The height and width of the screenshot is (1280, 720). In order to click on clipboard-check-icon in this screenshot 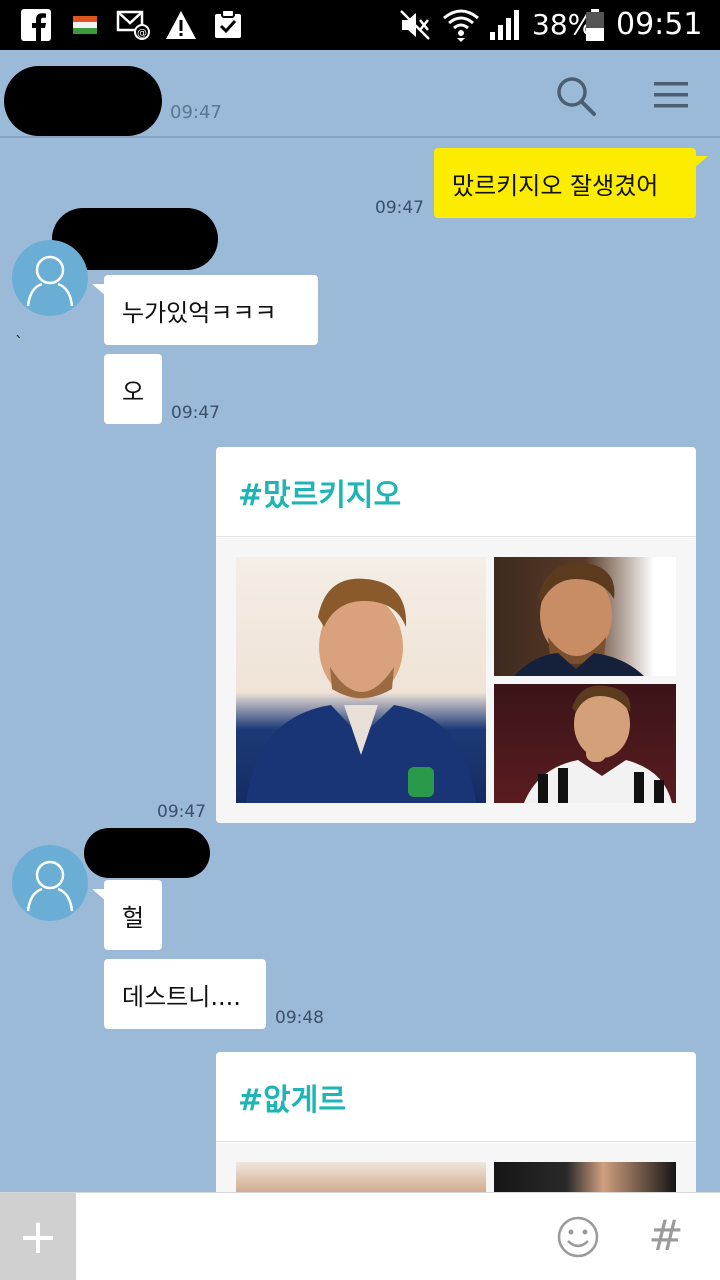, I will do `click(228, 23)`.